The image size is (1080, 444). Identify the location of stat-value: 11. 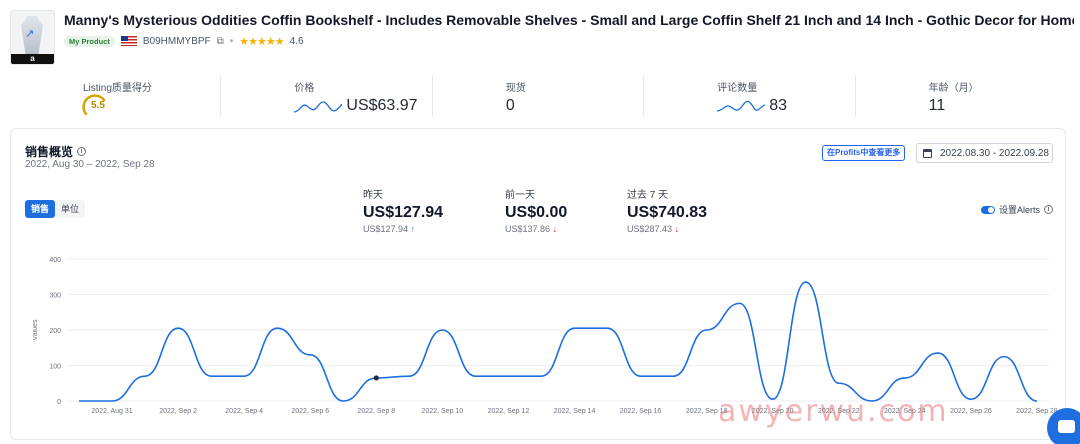
(937, 105).